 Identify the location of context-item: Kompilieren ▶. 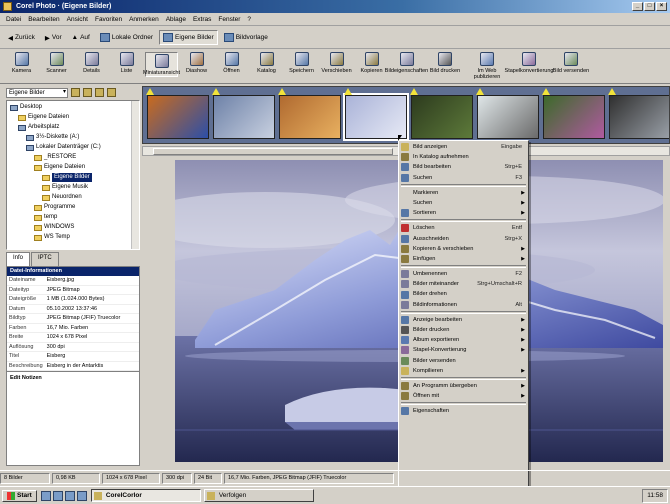
(463, 371).